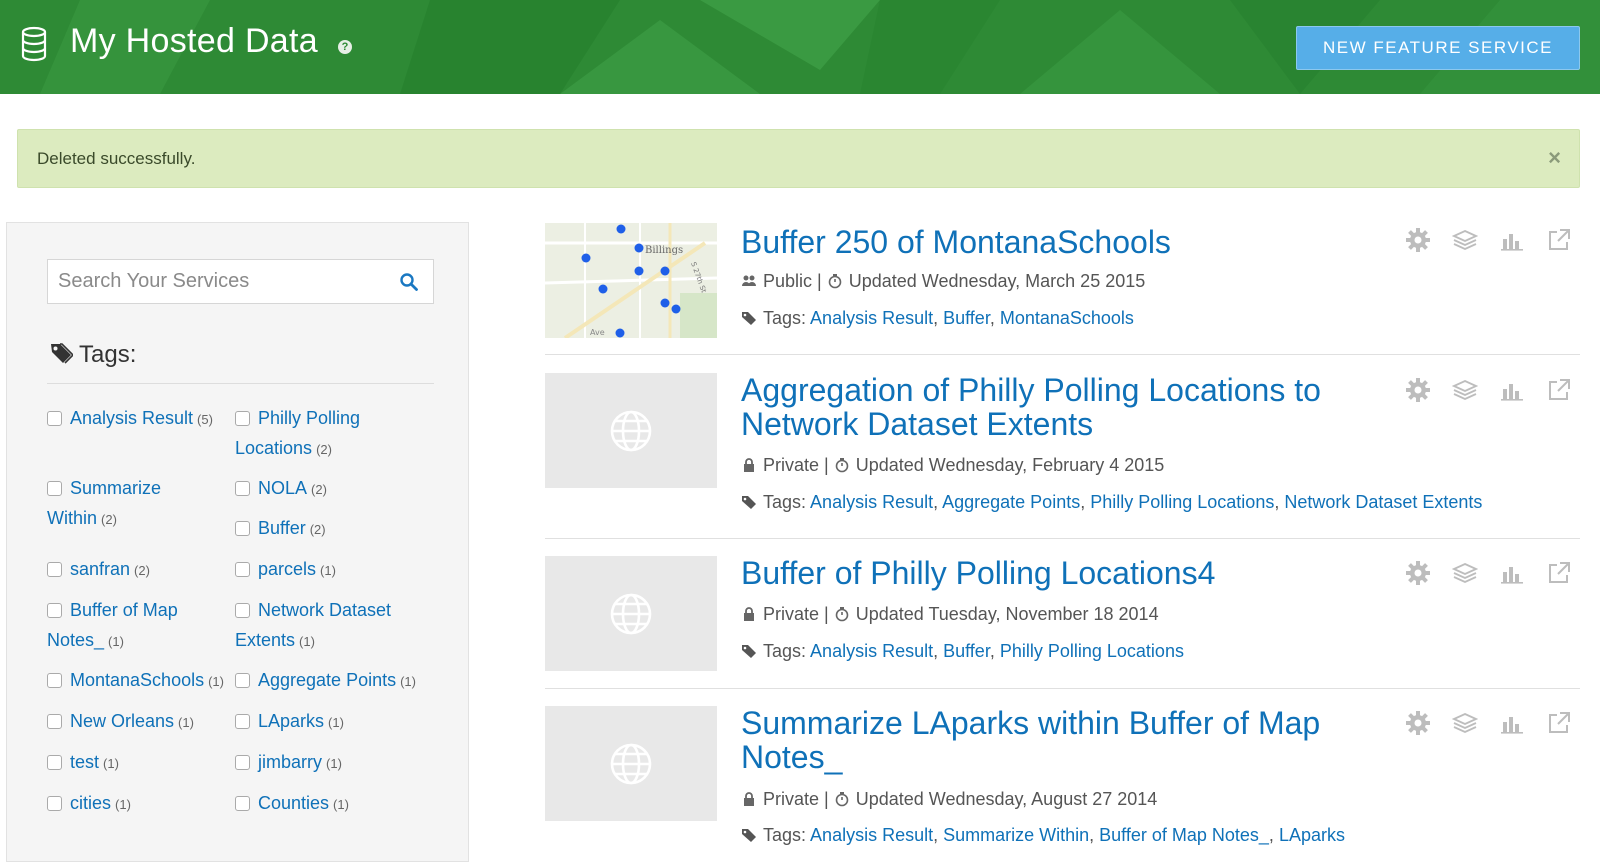 The image size is (1600, 862). I want to click on tag-filter-item: jimbarry (1), so click(330, 763).